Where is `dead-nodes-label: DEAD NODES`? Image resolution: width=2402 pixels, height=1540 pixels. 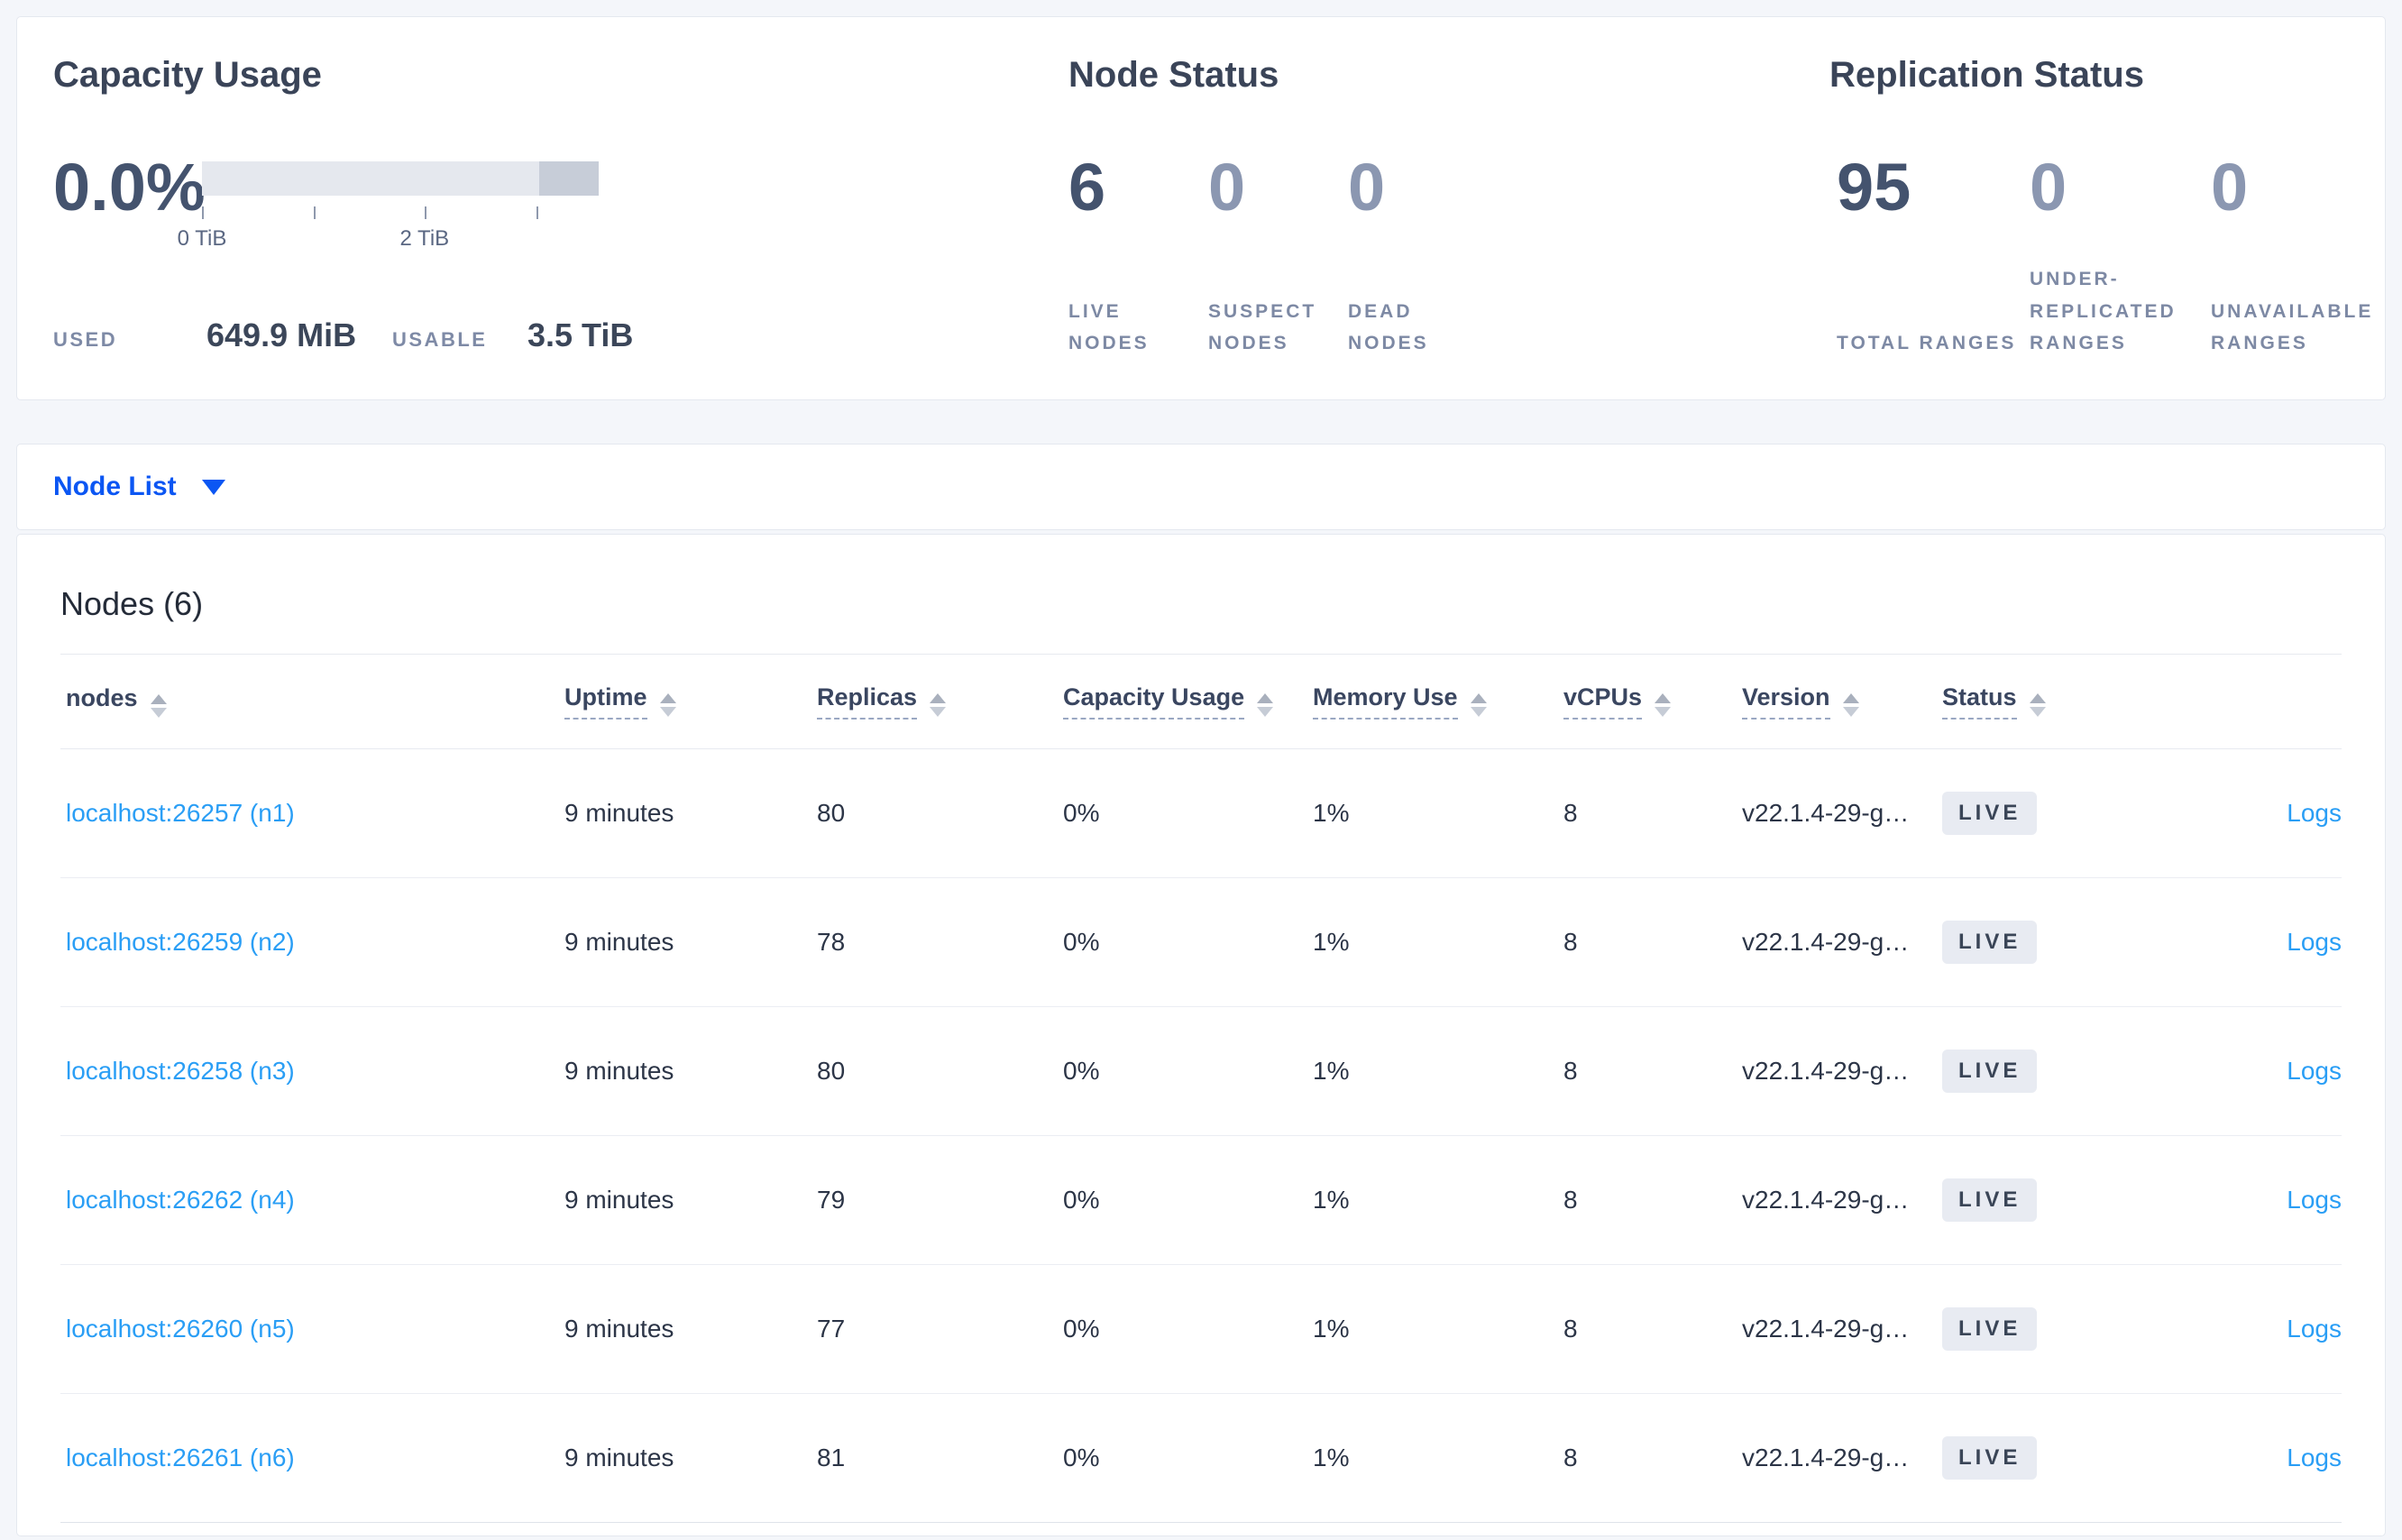 dead-nodes-label: DEAD NODES is located at coordinates (1388, 327).